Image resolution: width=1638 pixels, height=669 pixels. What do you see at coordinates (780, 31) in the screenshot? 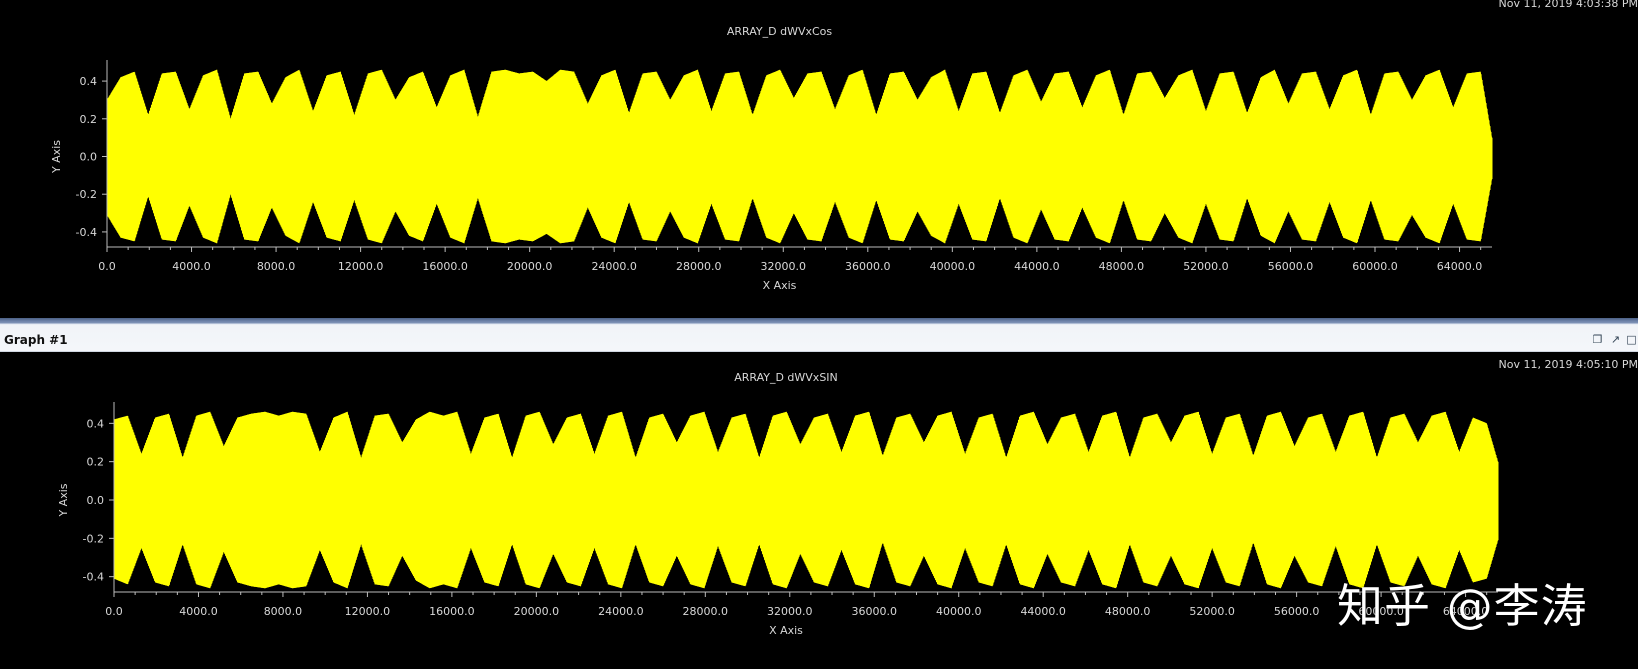
I see `chart-title: ARRAY_D dWVxCos` at bounding box center [780, 31].